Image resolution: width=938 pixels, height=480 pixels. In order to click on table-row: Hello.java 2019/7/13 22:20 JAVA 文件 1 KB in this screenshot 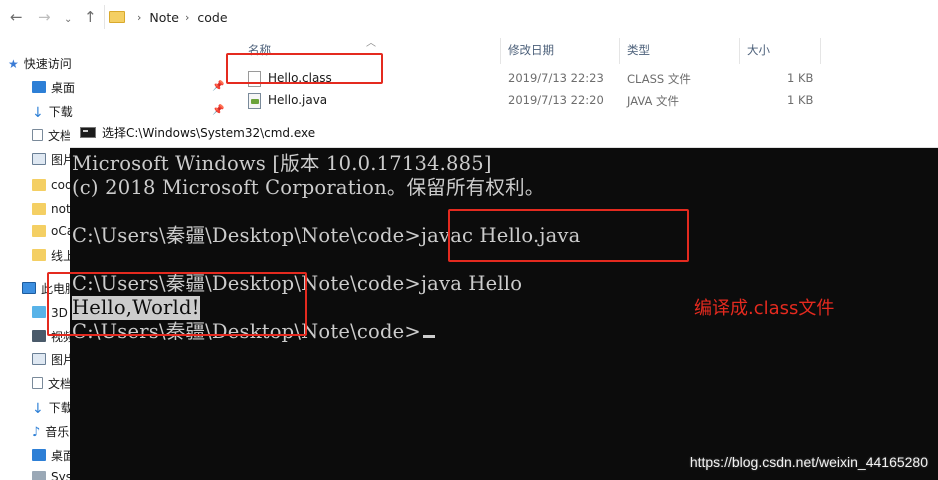, I will do `click(582, 100)`.